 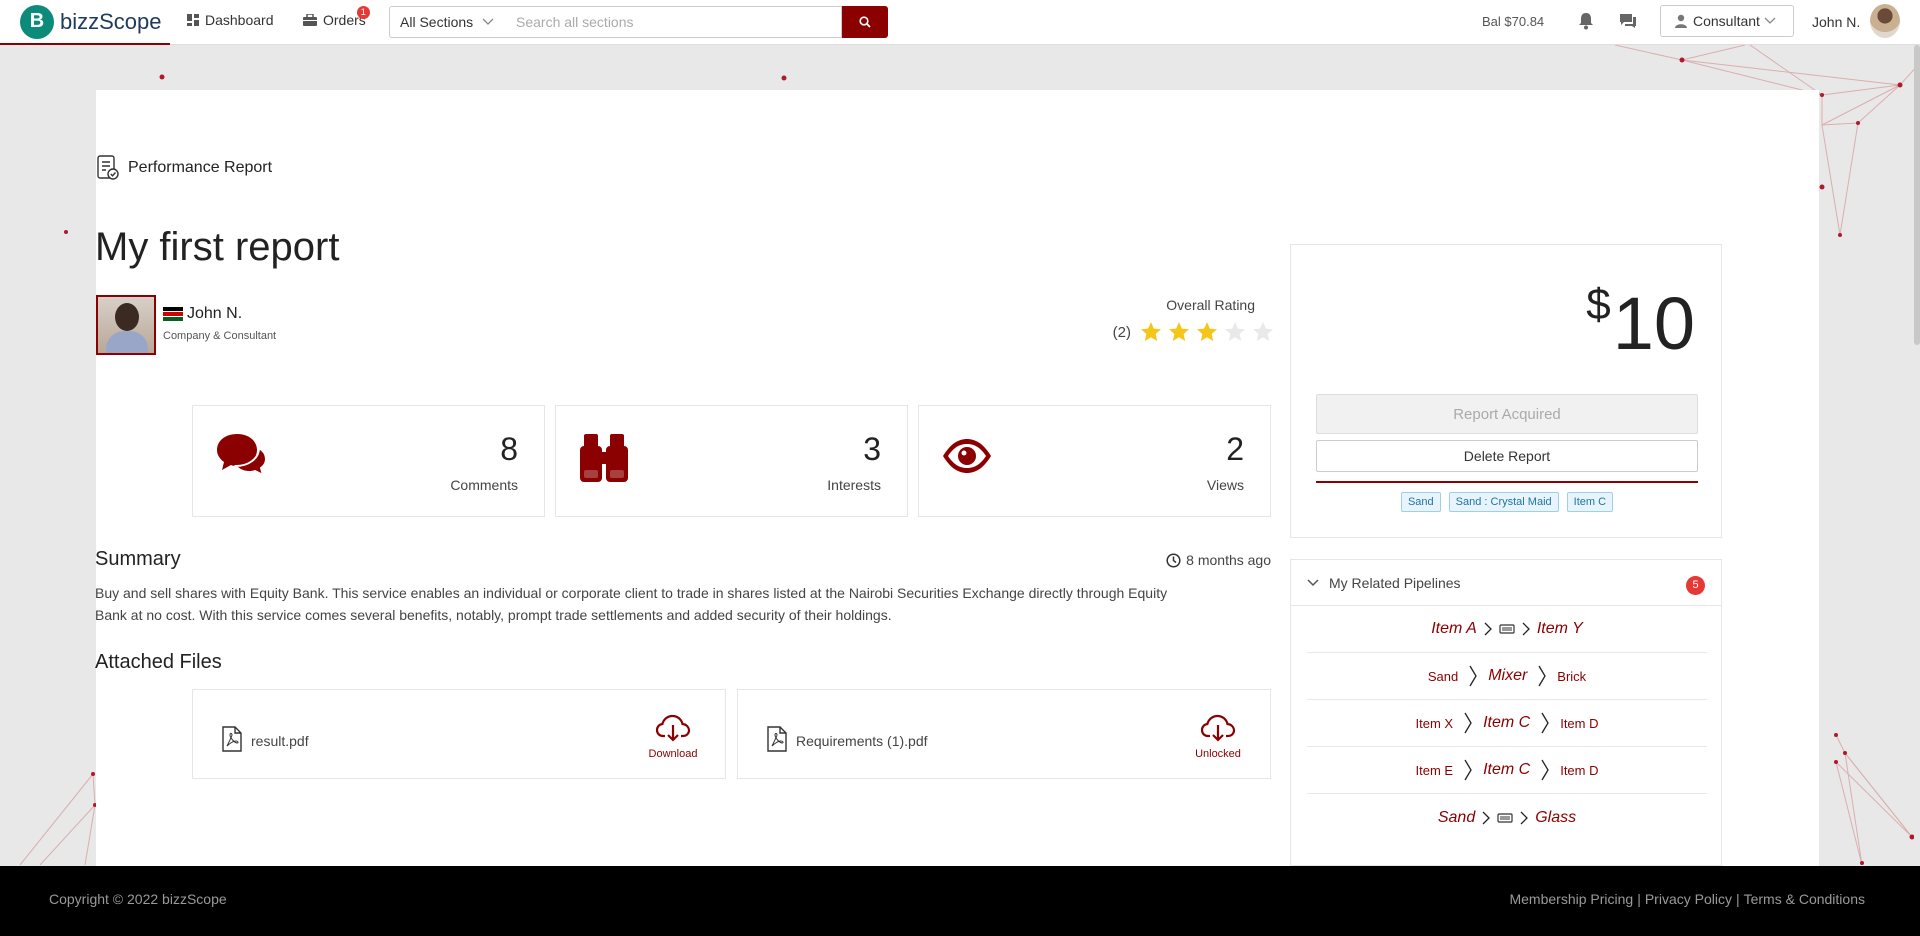 I want to click on stat-views: 2 Views, so click(x=1094, y=461).